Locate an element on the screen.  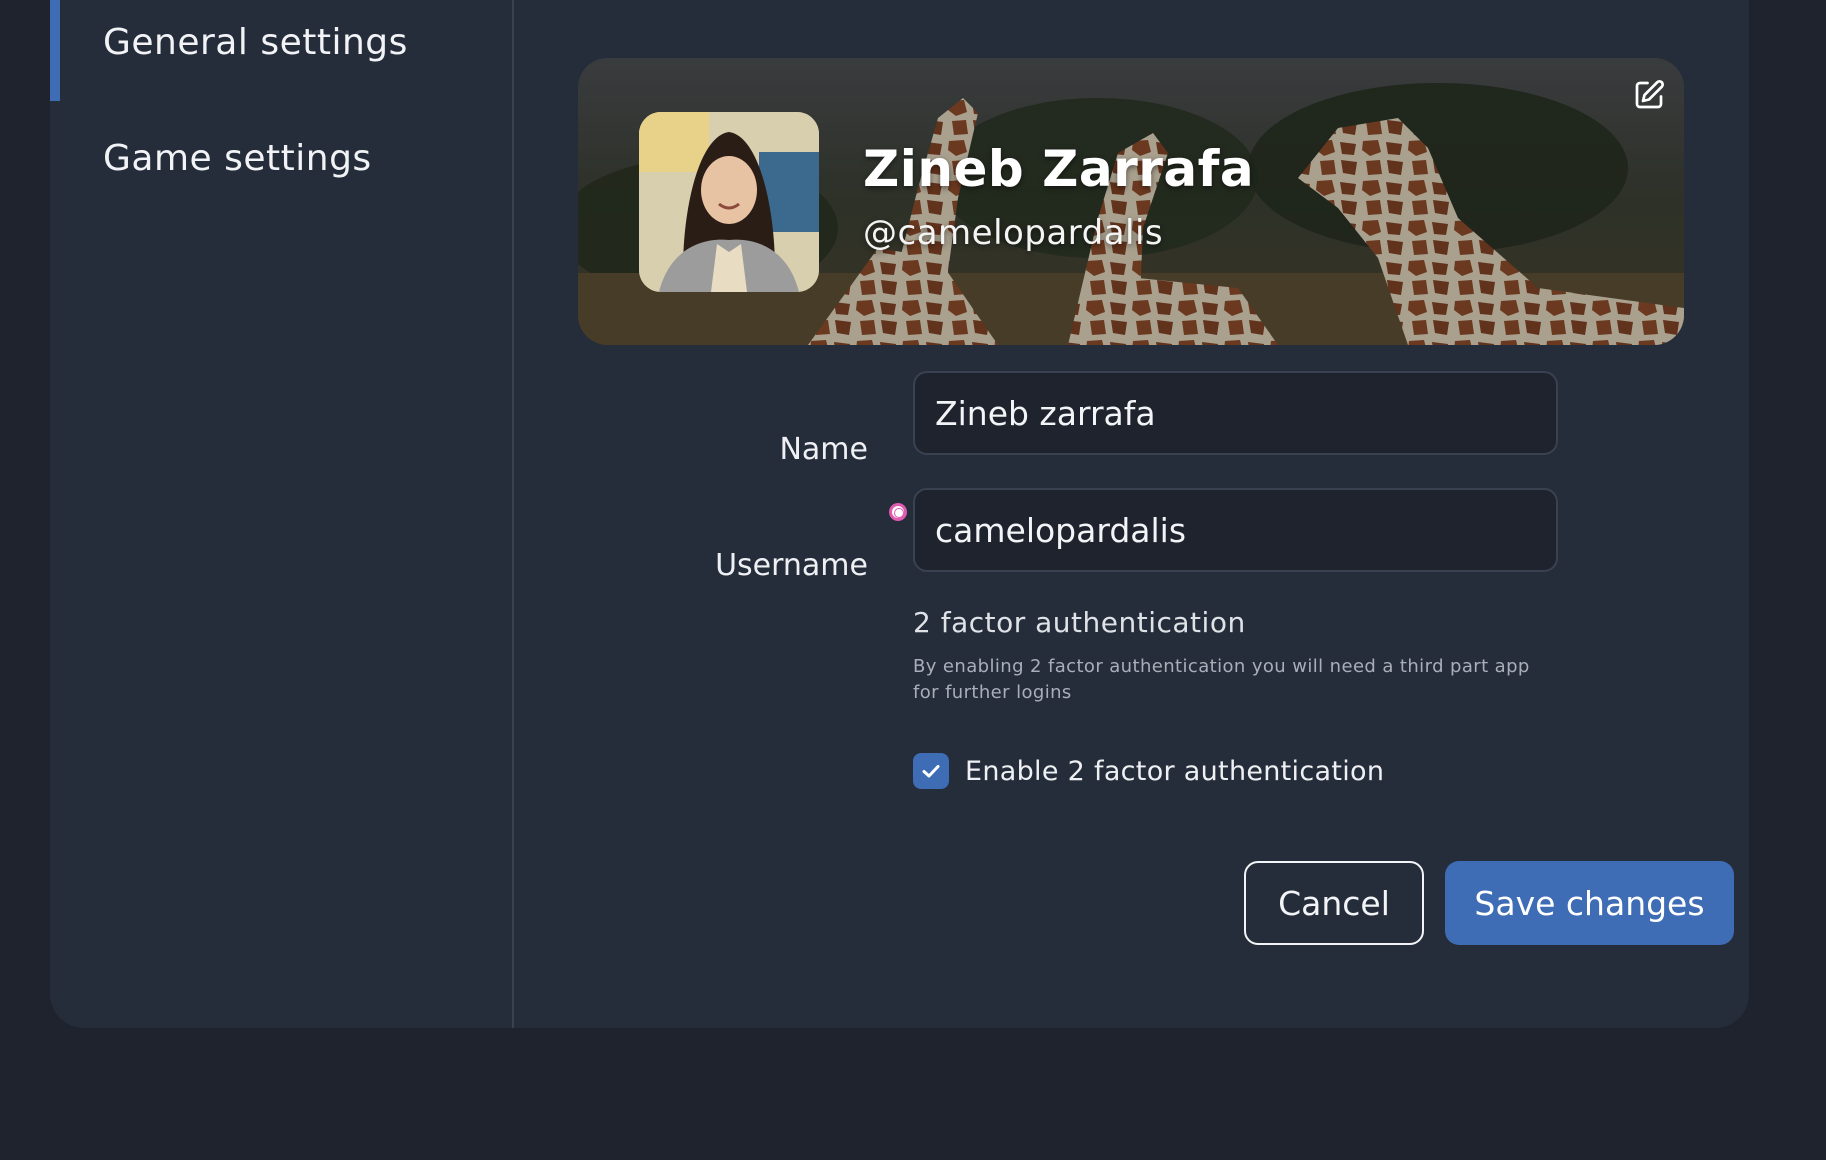
edit-icon is located at coordinates (1650, 94).